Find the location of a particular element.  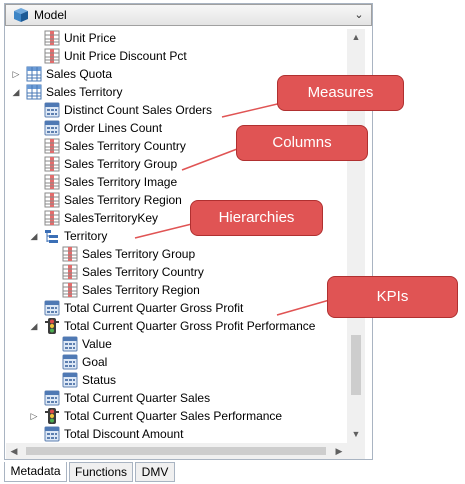

hscrollbar-thumb is located at coordinates (176, 451).